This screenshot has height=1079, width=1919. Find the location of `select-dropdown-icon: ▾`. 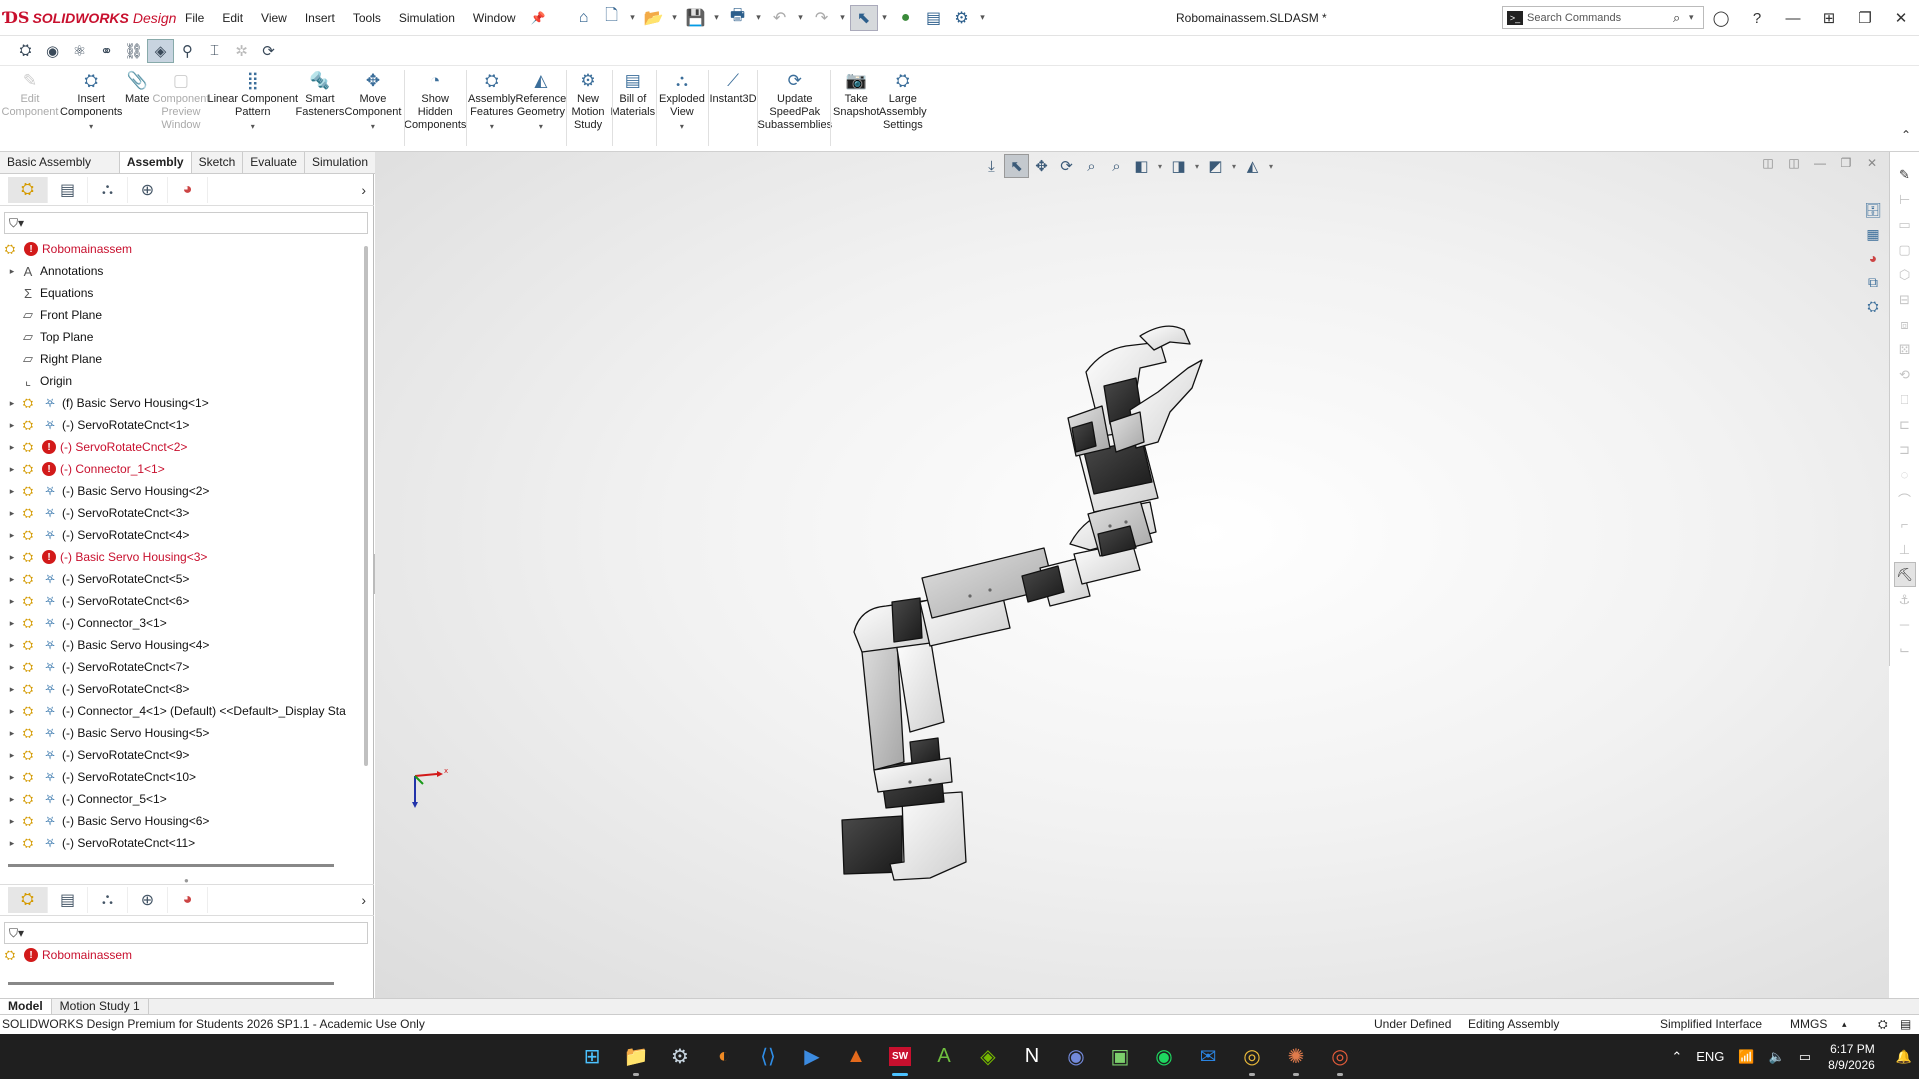

select-dropdown-icon: ▾ is located at coordinates (885, 18).